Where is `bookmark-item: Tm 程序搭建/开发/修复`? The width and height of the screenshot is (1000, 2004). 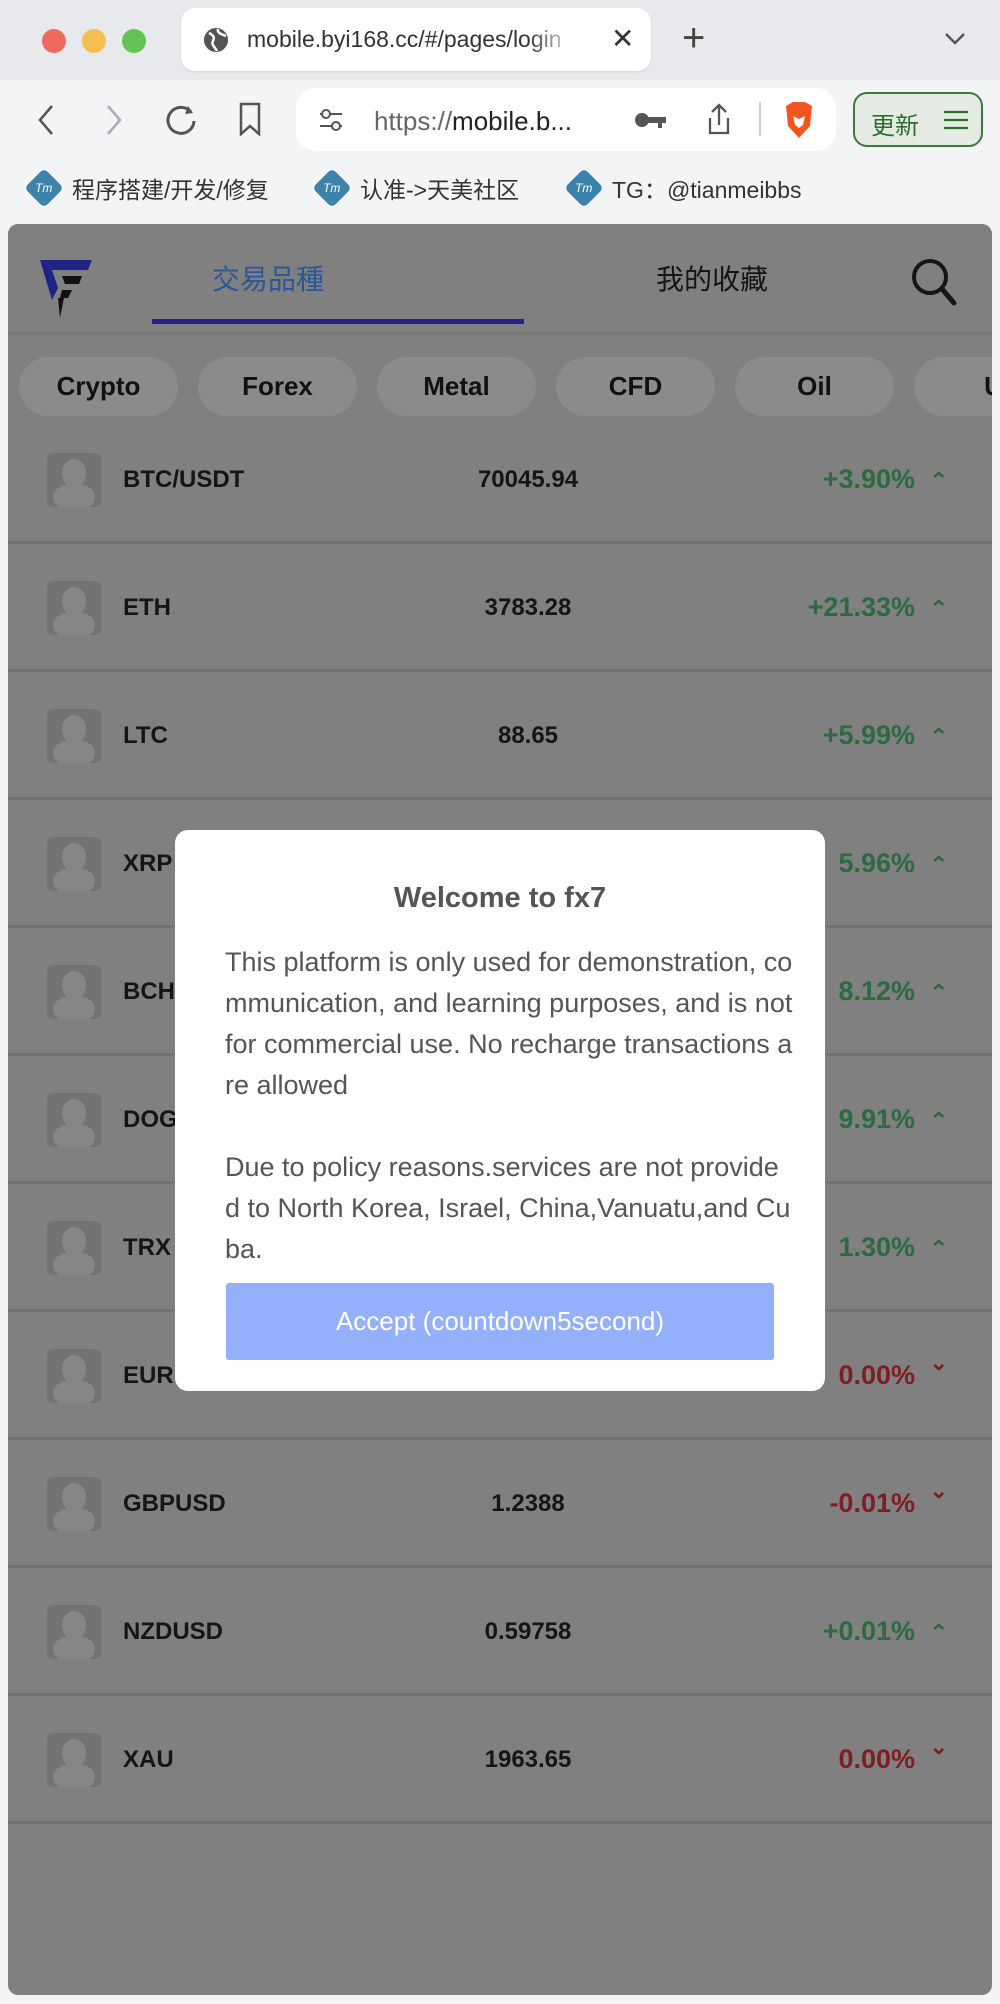 bookmark-item: Tm 程序搭建/开发/修复 is located at coordinates (146, 188).